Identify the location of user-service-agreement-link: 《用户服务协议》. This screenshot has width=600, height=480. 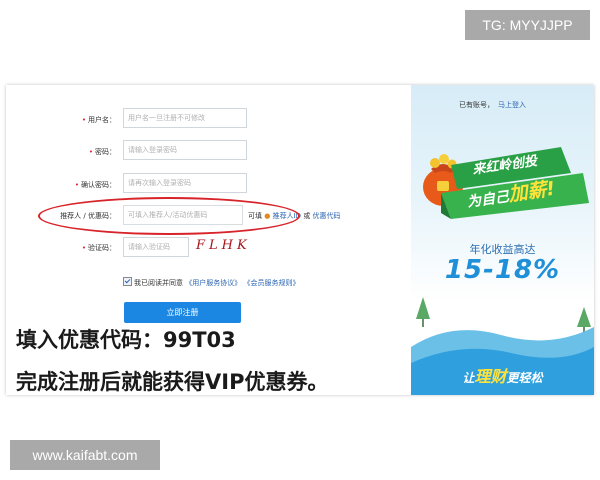
(213, 283).